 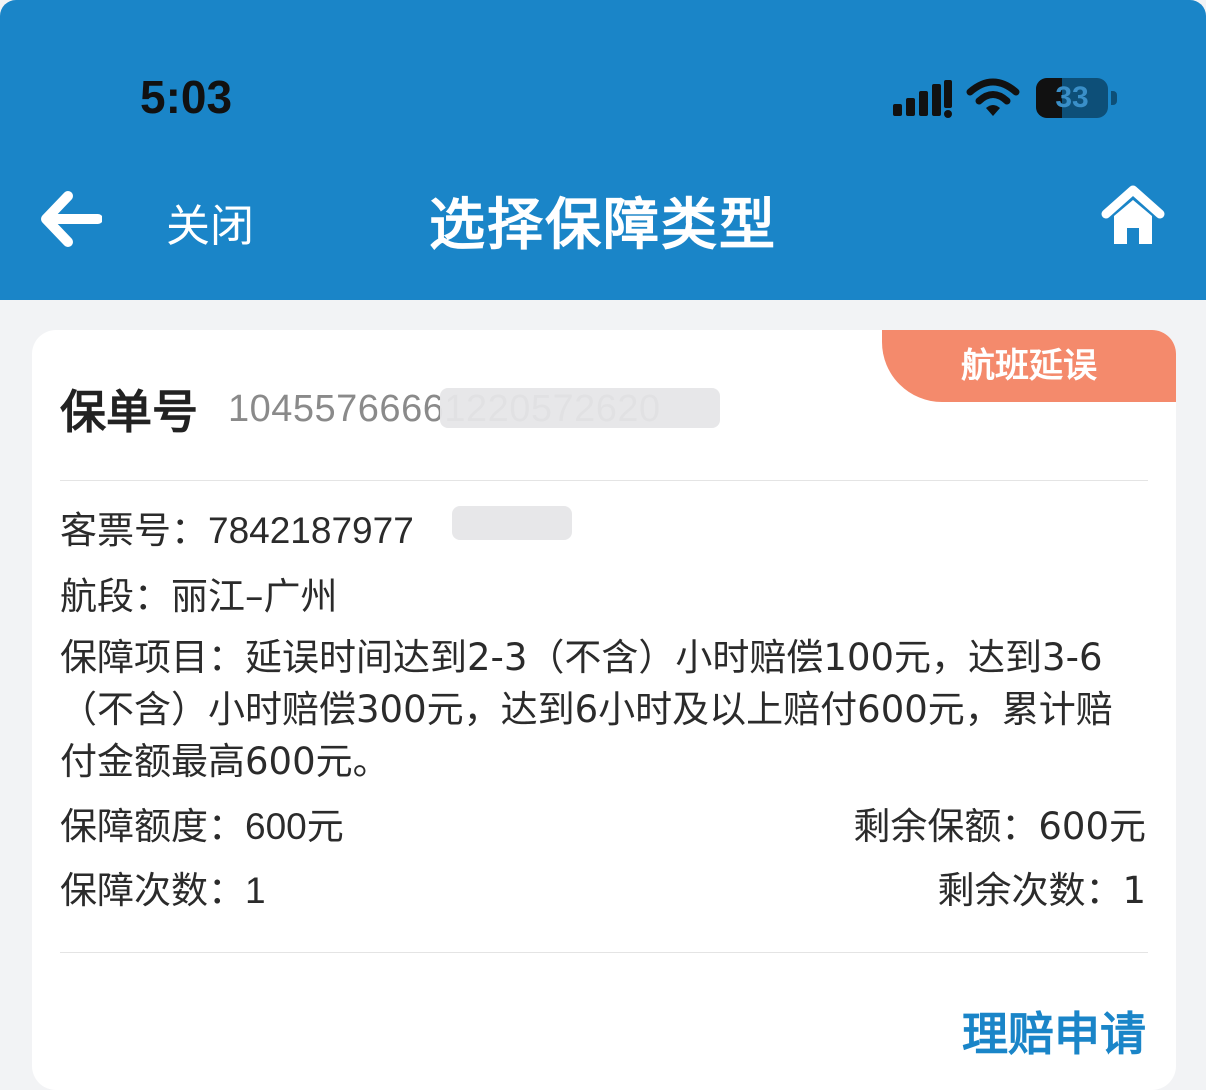 I want to click on wifi-icon, so click(x=993, y=97).